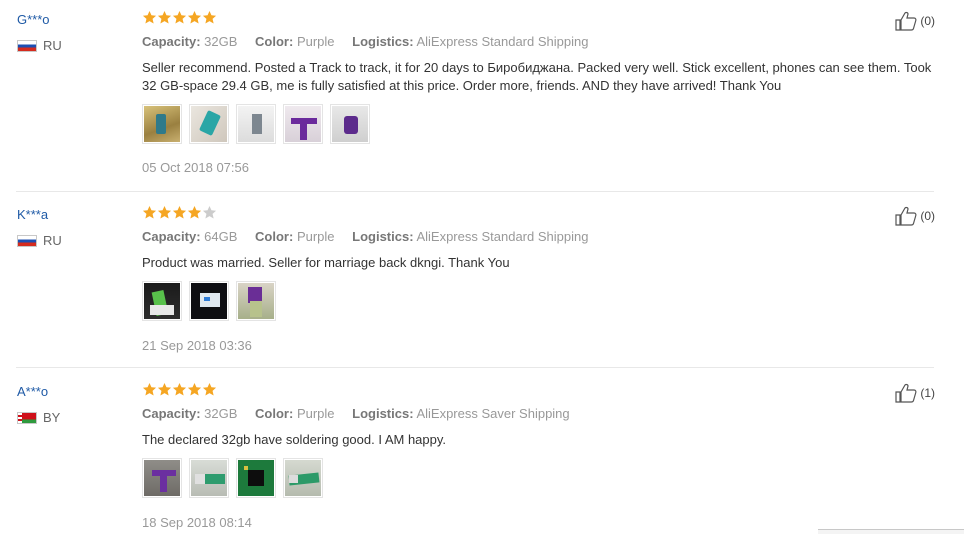  I want to click on review-date: 18 Sep 2018 08:14, so click(197, 522).